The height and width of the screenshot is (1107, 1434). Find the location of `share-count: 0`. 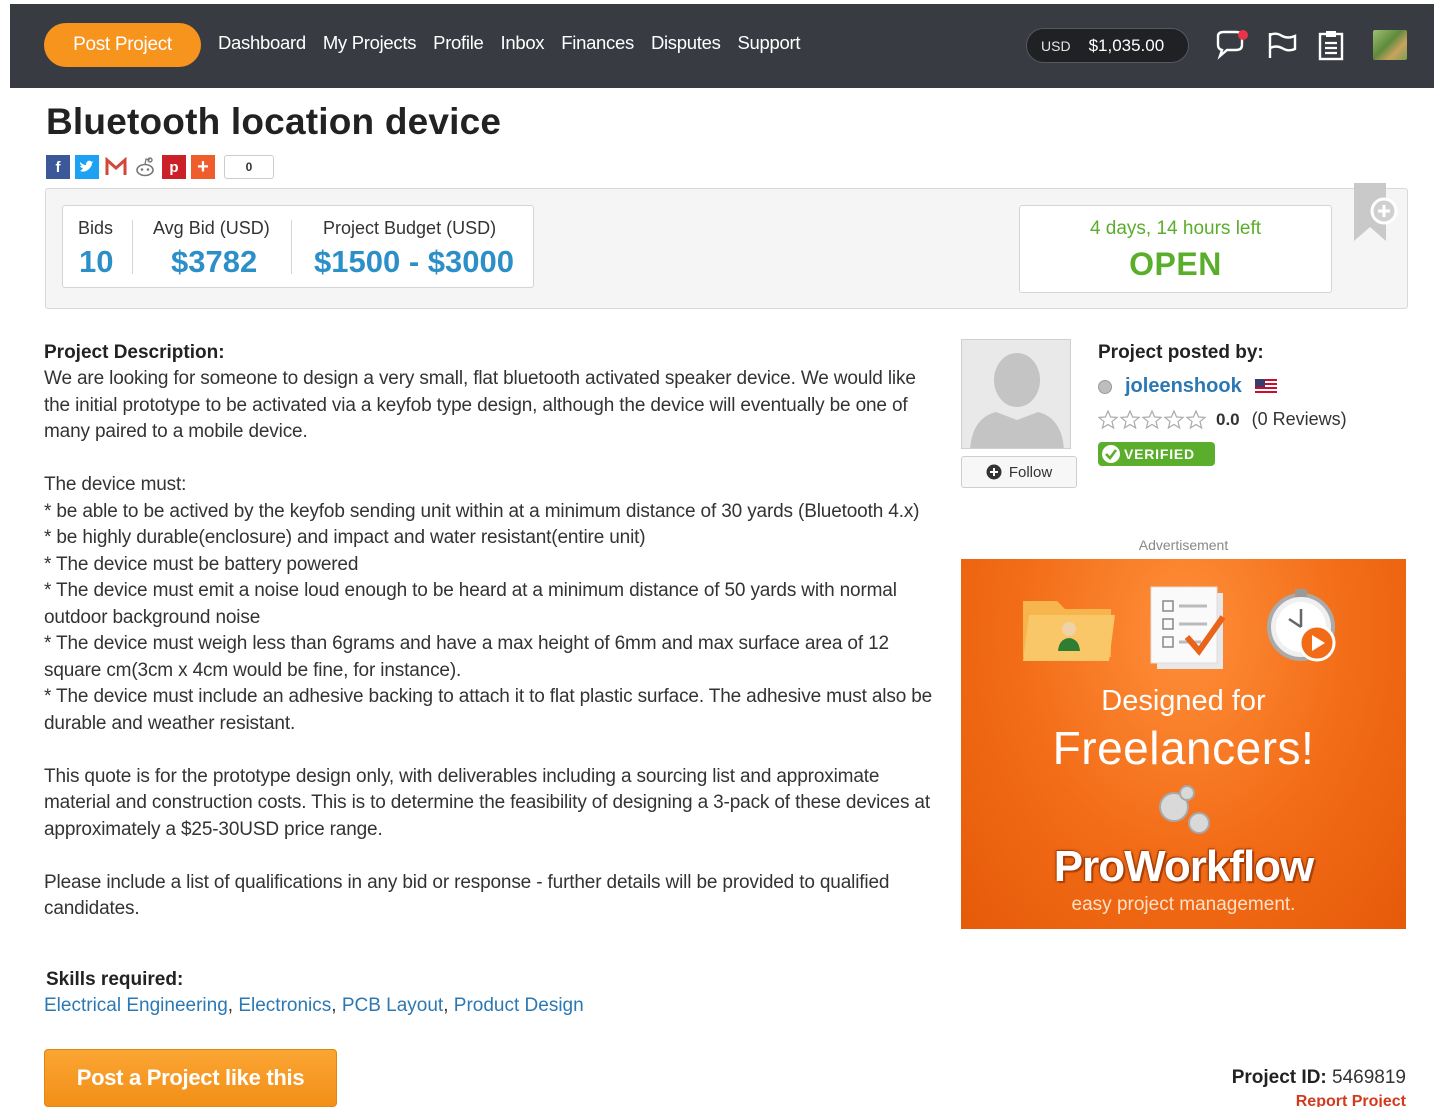

share-count: 0 is located at coordinates (249, 167).